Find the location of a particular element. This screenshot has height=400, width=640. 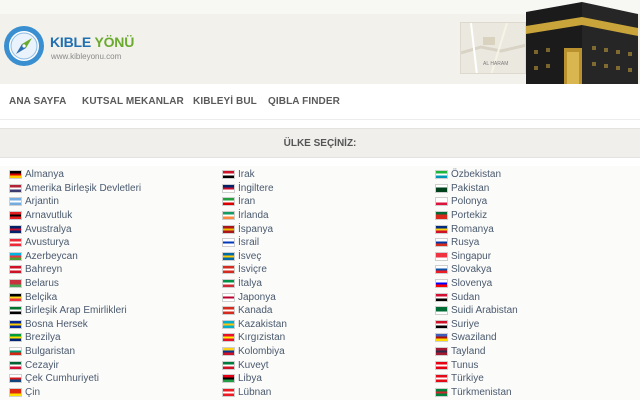

country-link: Avustralya is located at coordinates (75, 229).